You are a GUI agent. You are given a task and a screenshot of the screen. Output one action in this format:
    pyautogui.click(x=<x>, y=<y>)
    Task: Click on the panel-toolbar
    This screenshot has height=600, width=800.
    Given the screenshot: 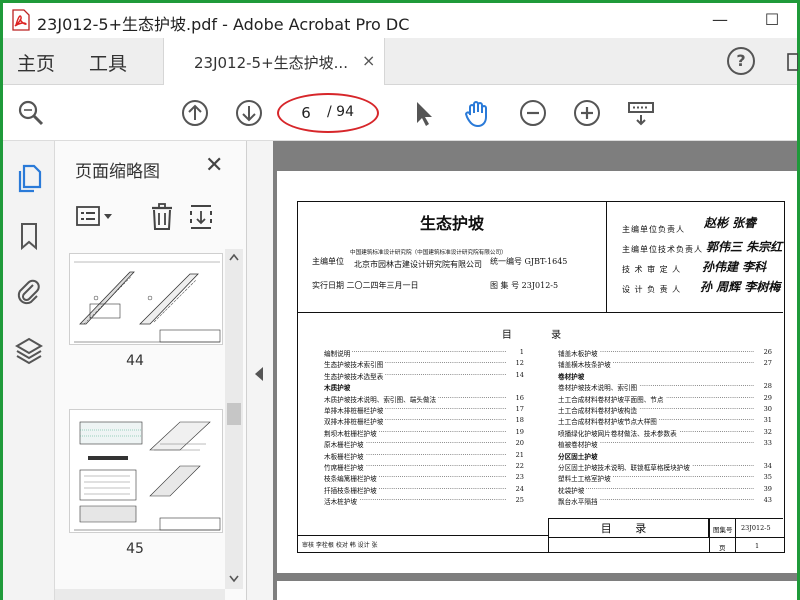 What is the action you would take?
    pyautogui.click(x=156, y=216)
    